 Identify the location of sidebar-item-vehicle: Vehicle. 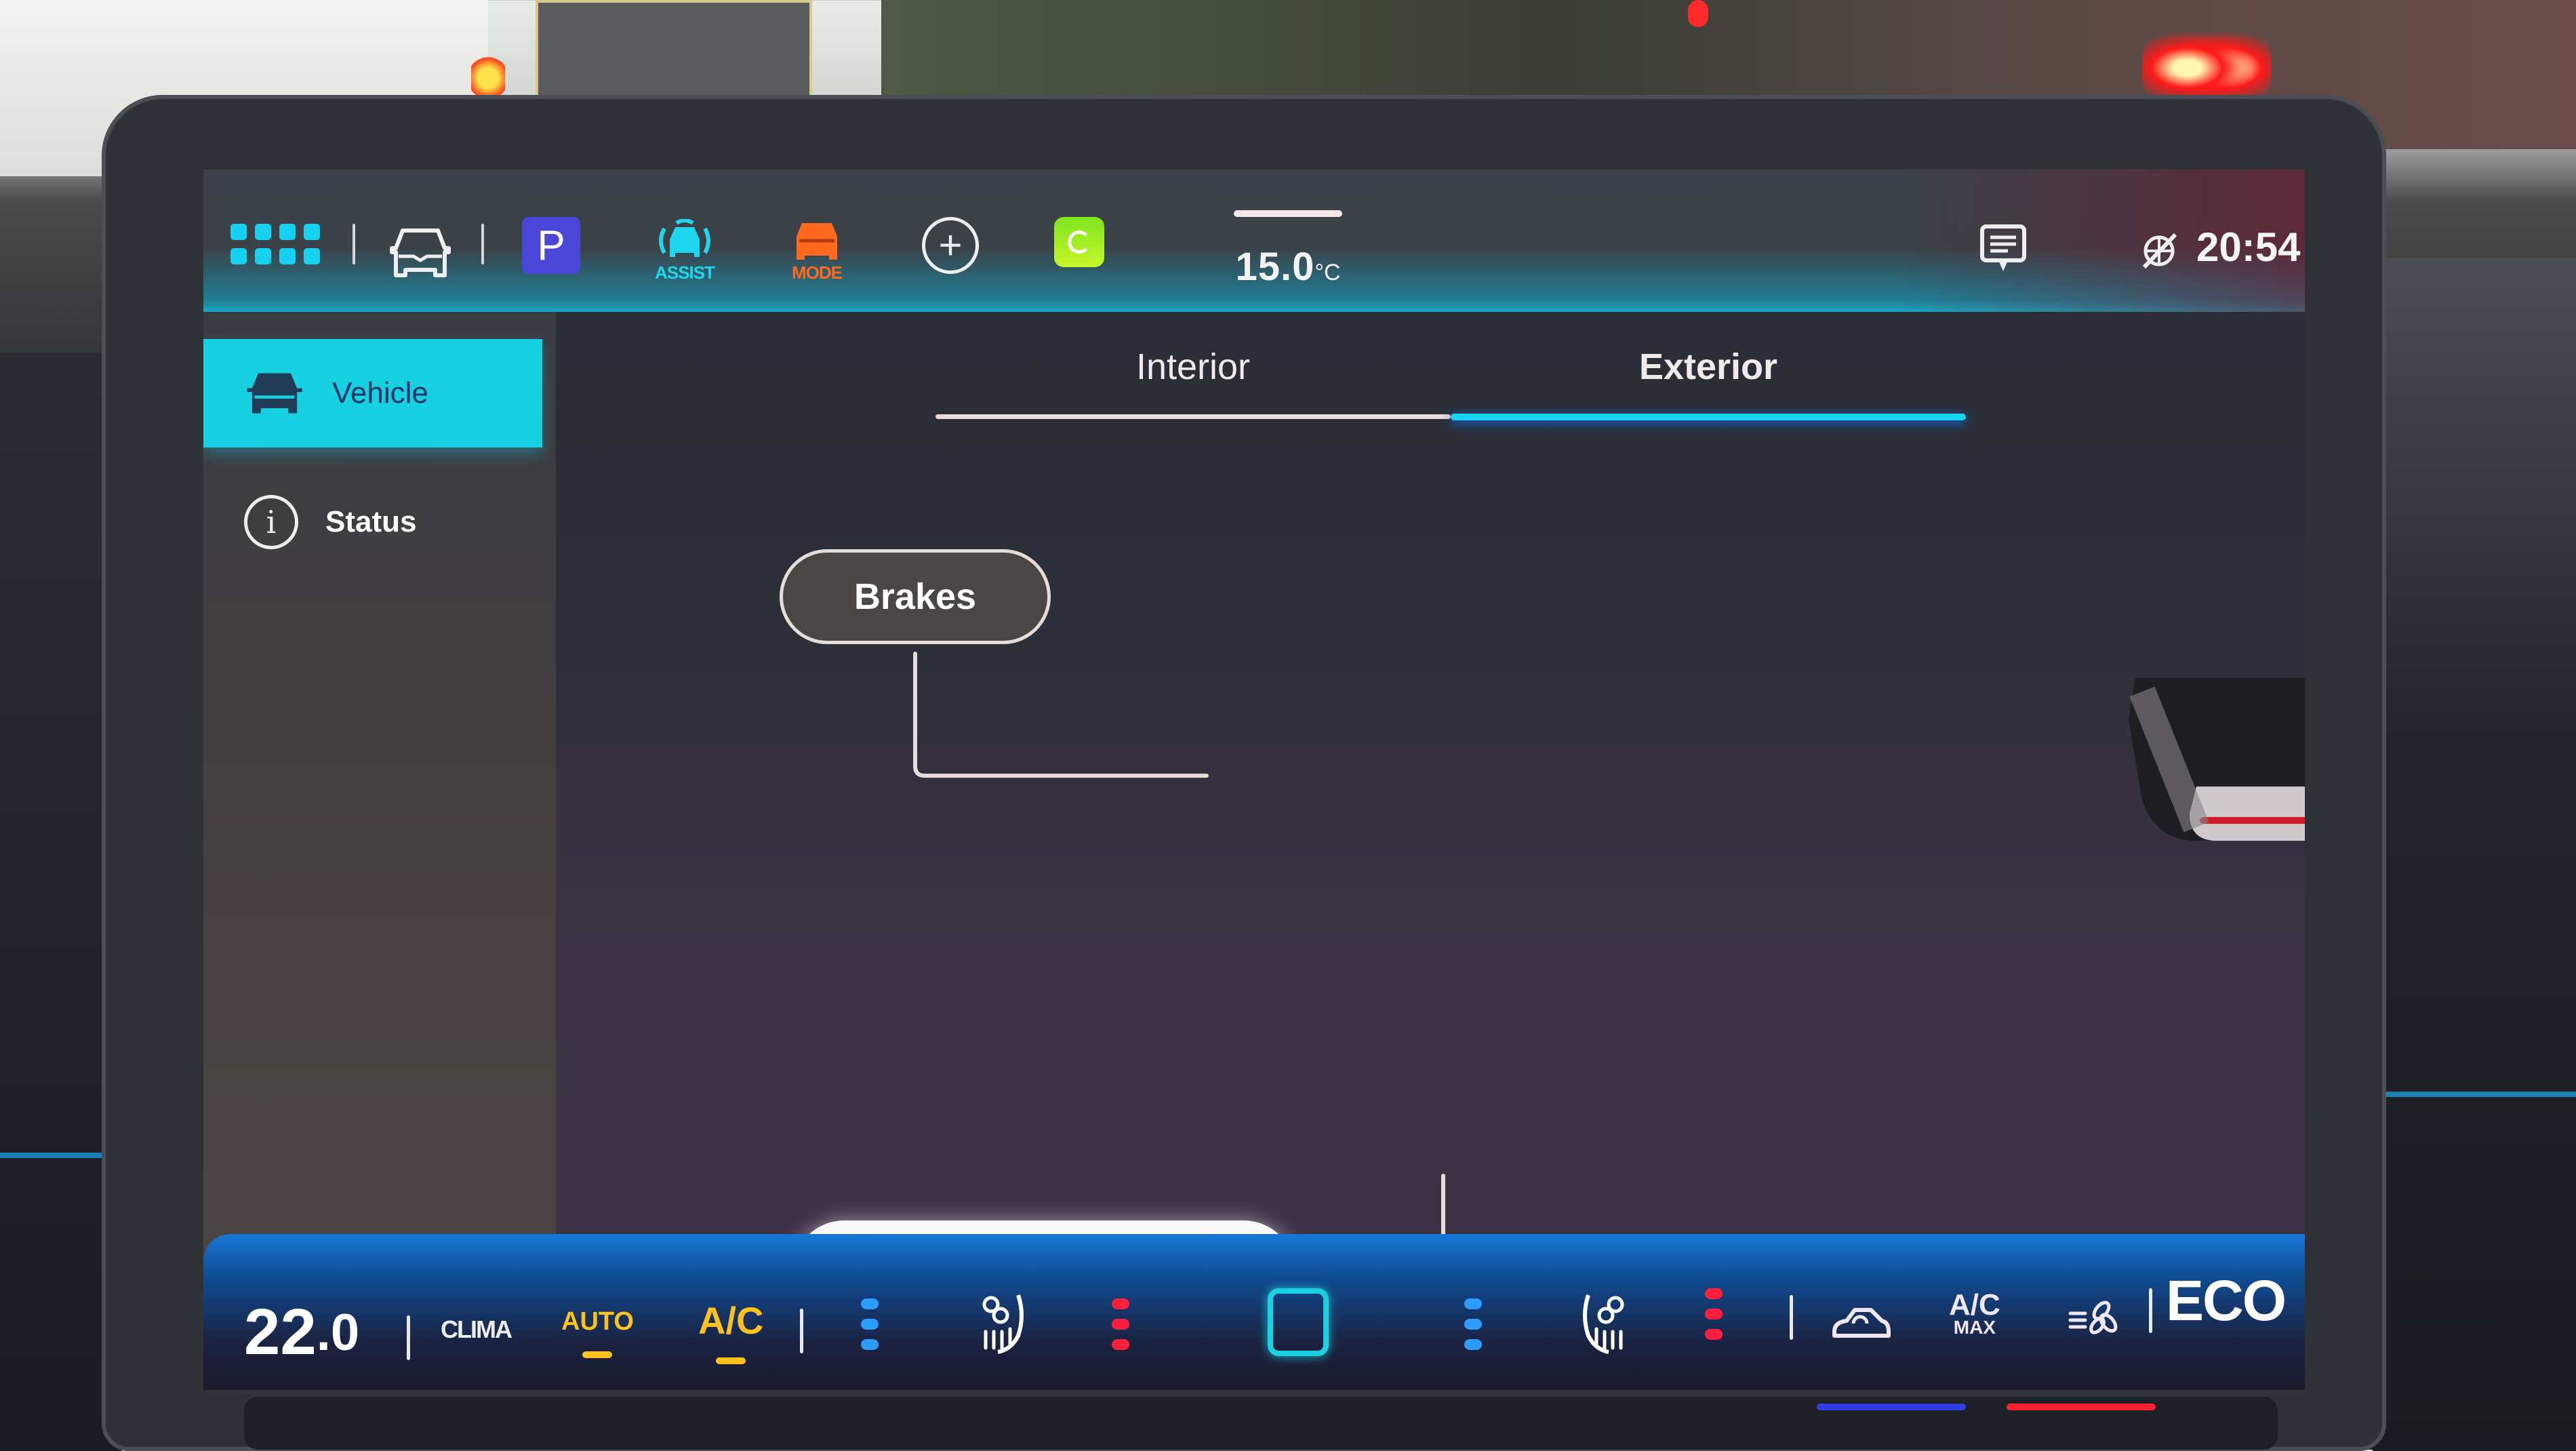
(372, 393).